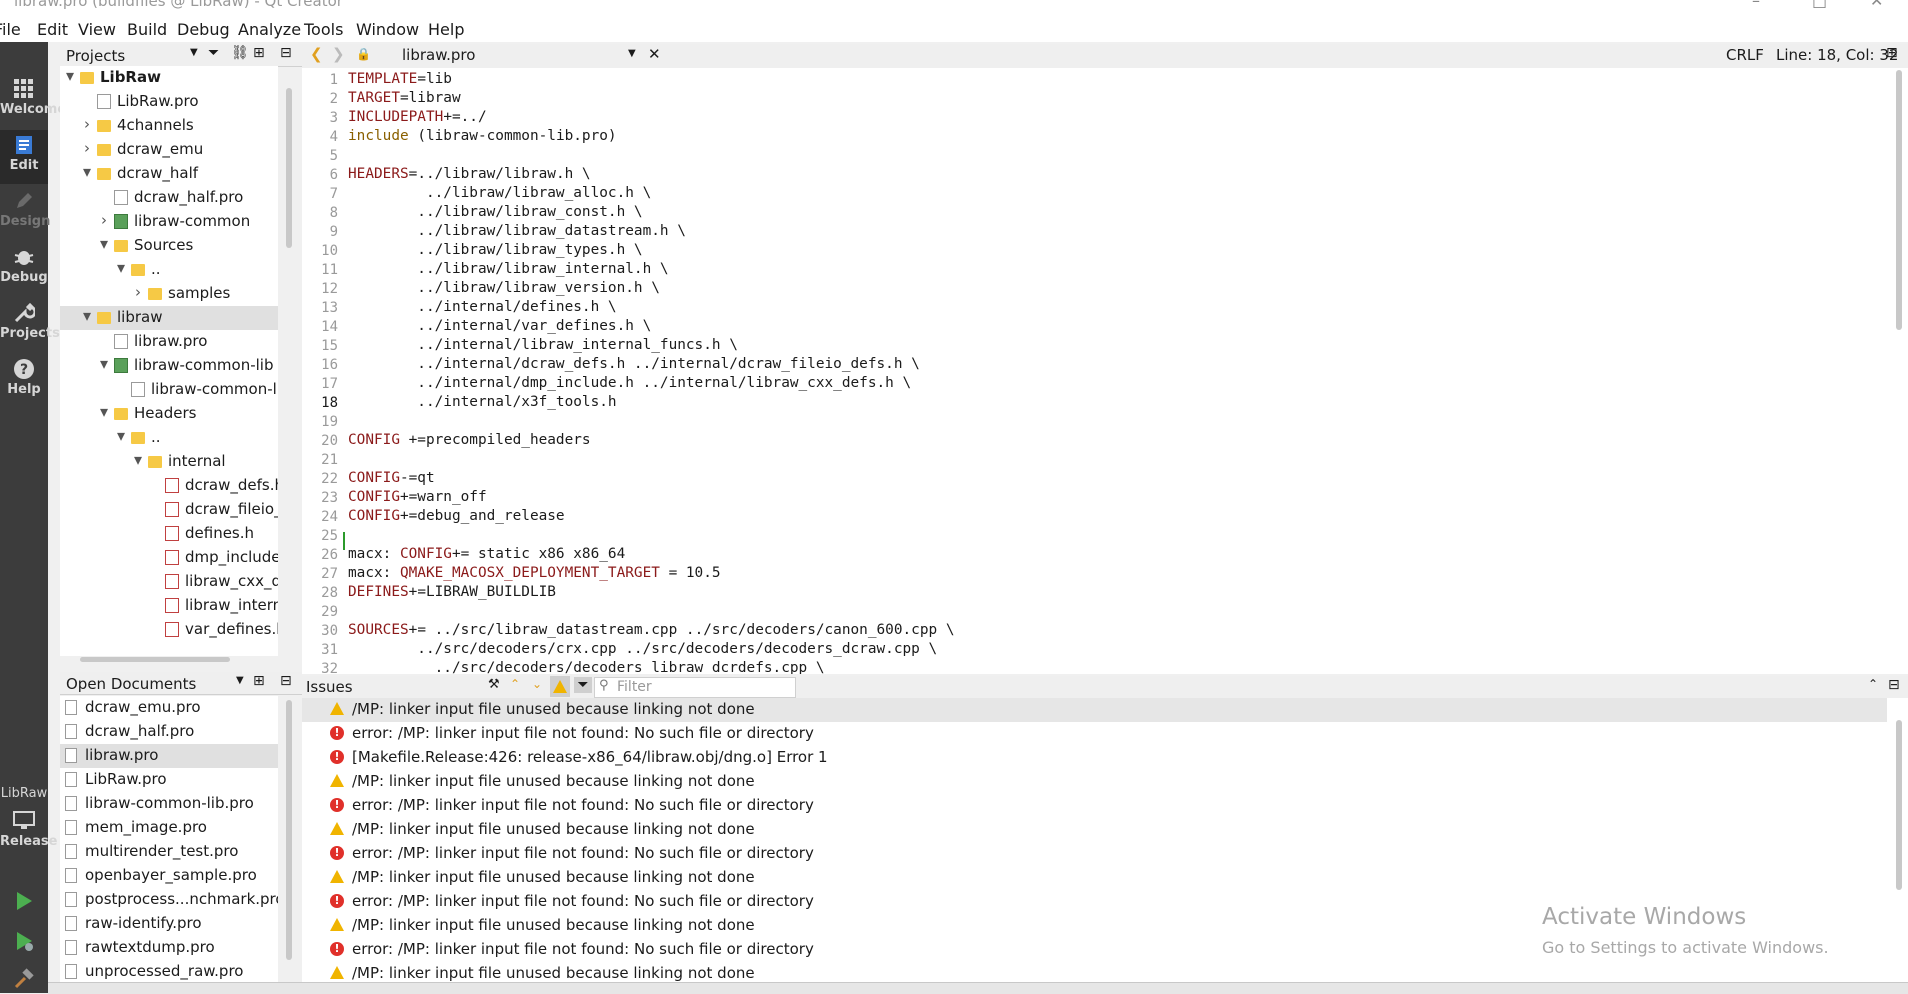  Describe the element at coordinates (169, 708) in the screenshot. I see `open-document-item: dcraw_emu.pro` at that location.